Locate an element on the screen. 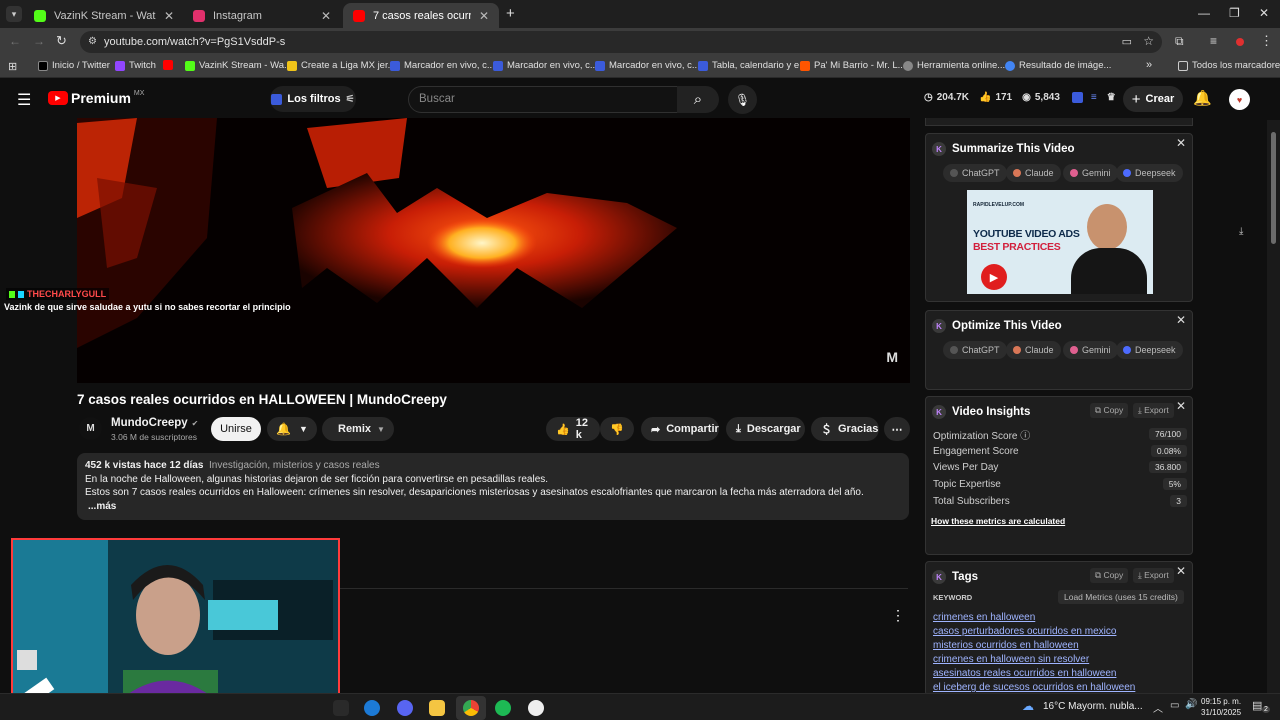  remix-button: Remix ▼ is located at coordinates (358, 429).